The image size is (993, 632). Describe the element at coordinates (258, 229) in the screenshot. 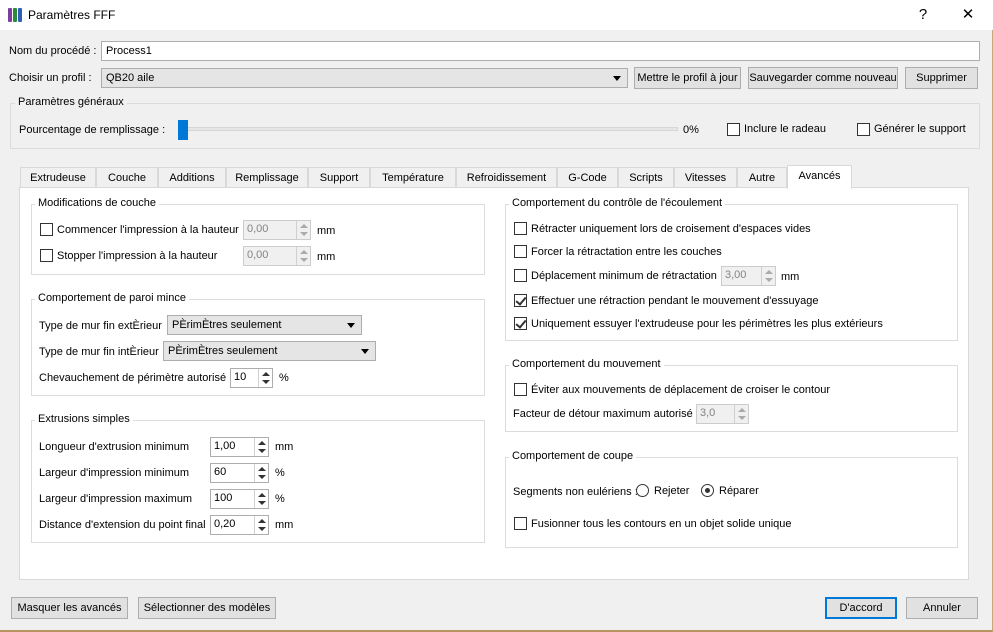

I see `start-height-value: 0,00` at that location.